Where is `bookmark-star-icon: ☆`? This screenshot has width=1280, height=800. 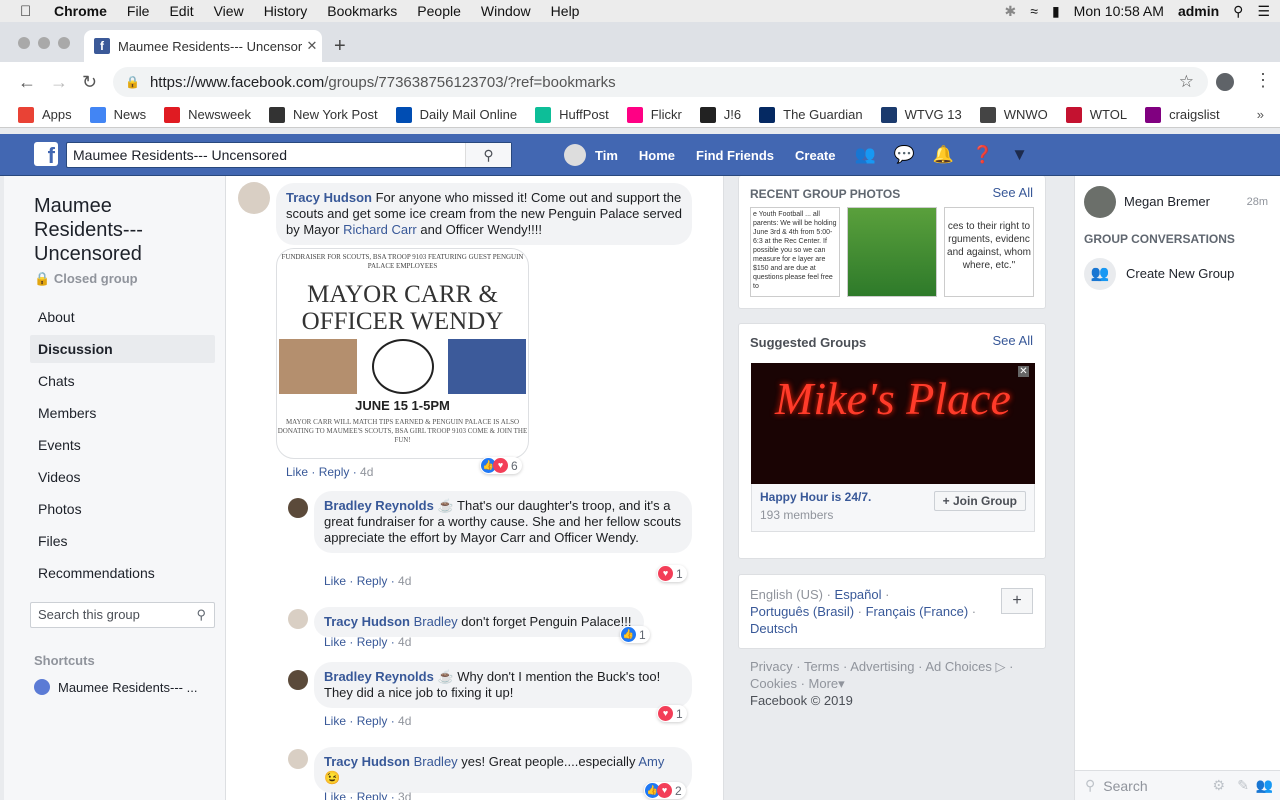
bookmark-star-icon: ☆ is located at coordinates (1186, 82).